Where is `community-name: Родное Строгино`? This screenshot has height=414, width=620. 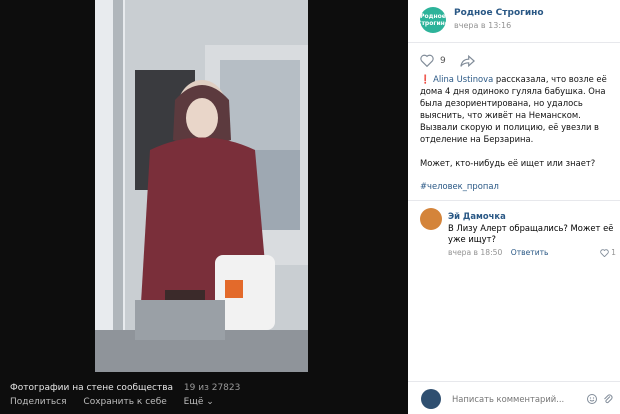
community-name: Родное Строгино is located at coordinates (499, 13).